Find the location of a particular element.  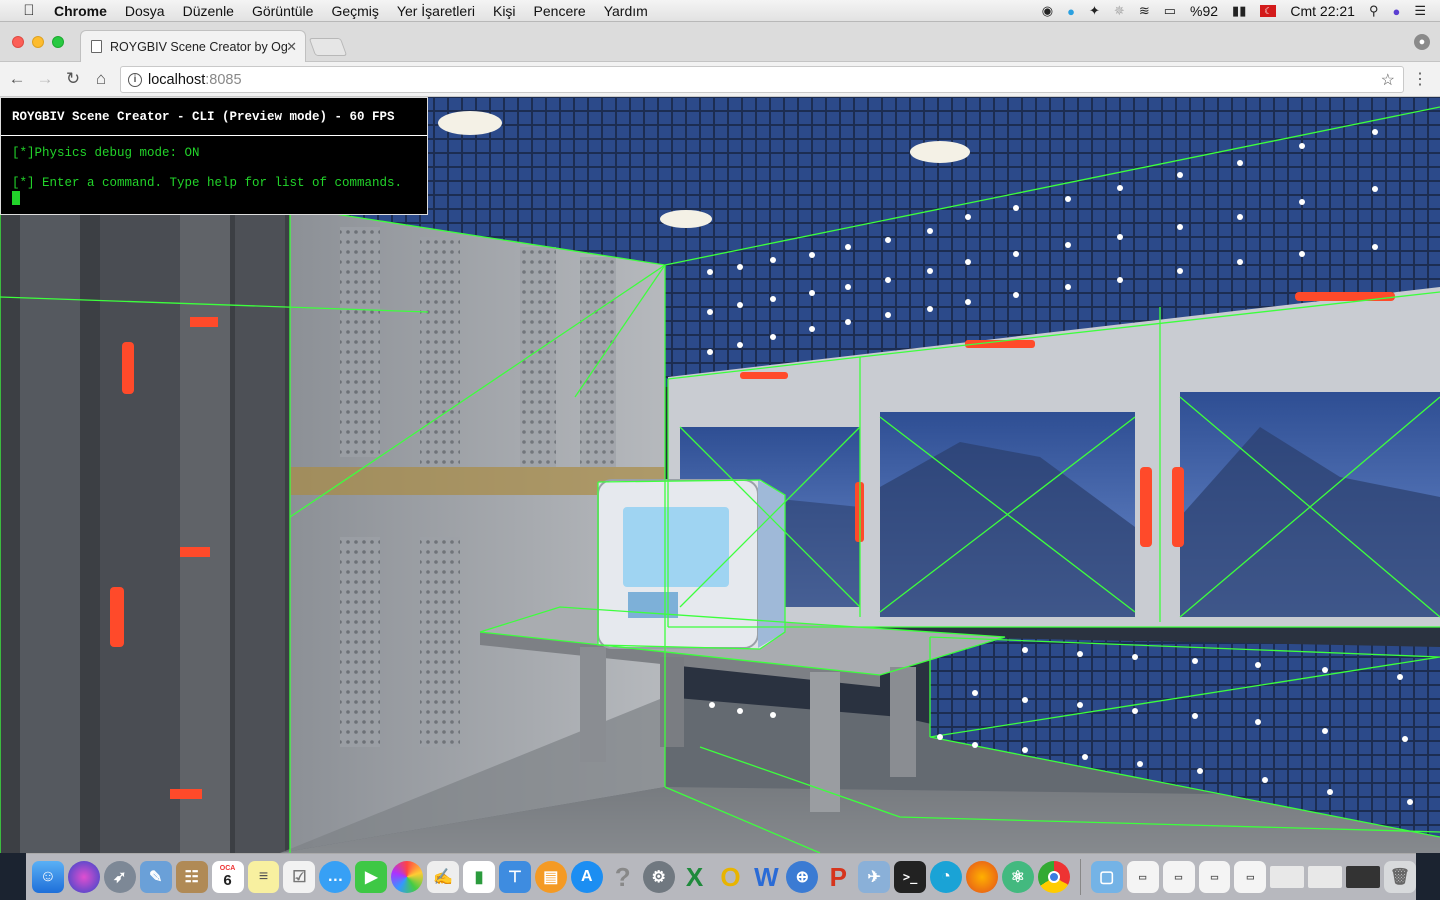

minimize-window-button is located at coordinates (38, 42).